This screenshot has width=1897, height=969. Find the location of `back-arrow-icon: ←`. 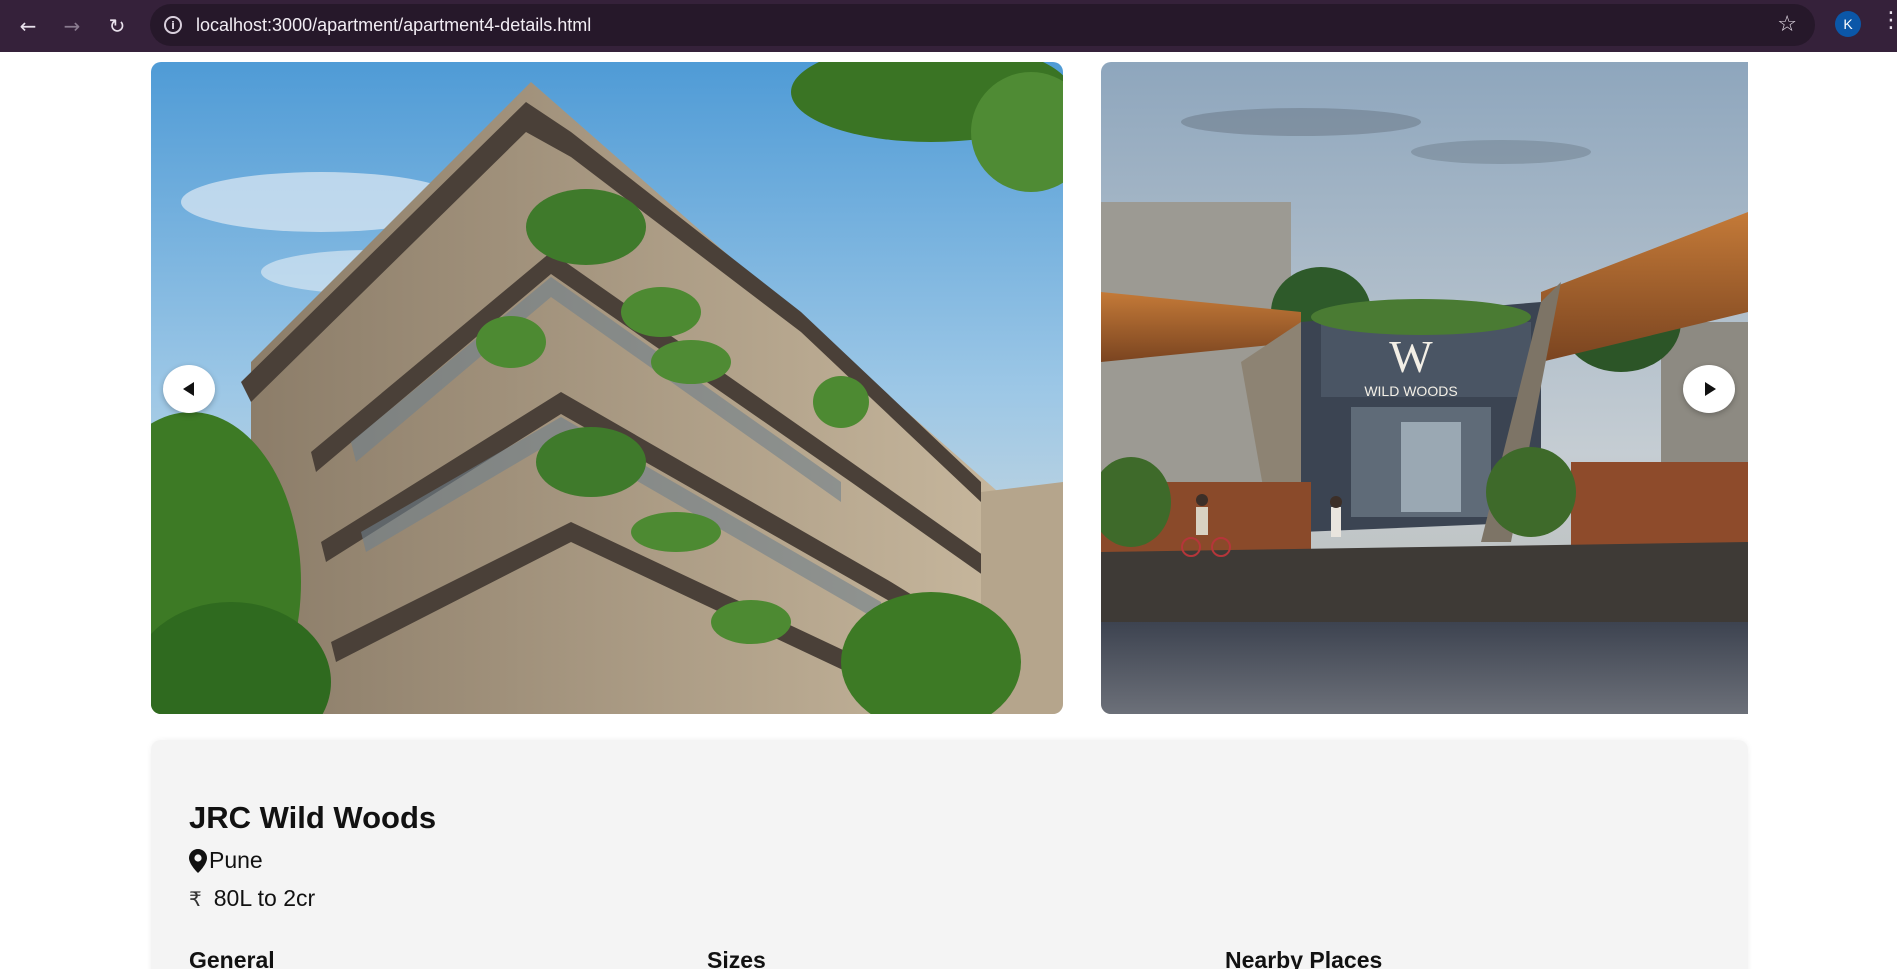

back-arrow-icon: ← is located at coordinates (28, 26).